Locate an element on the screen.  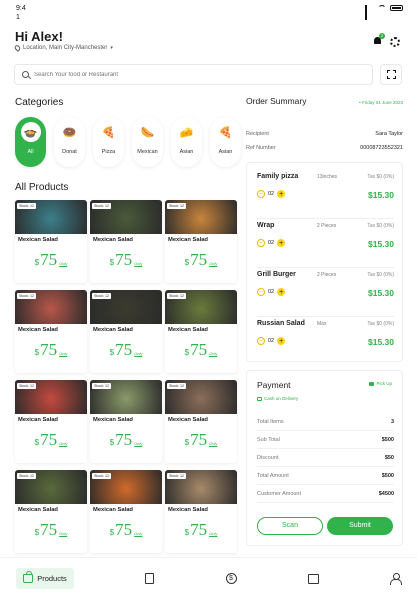
cash-on-delivery-option: Cash on Delivery is located at coordinates (277, 398).